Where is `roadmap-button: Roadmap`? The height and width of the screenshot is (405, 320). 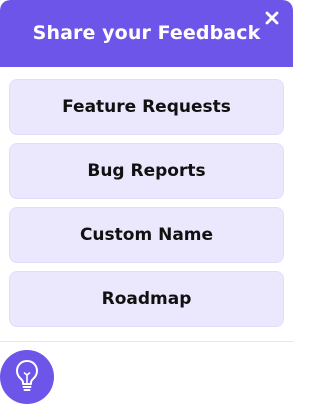
roadmap-button: Roadmap is located at coordinates (146, 299).